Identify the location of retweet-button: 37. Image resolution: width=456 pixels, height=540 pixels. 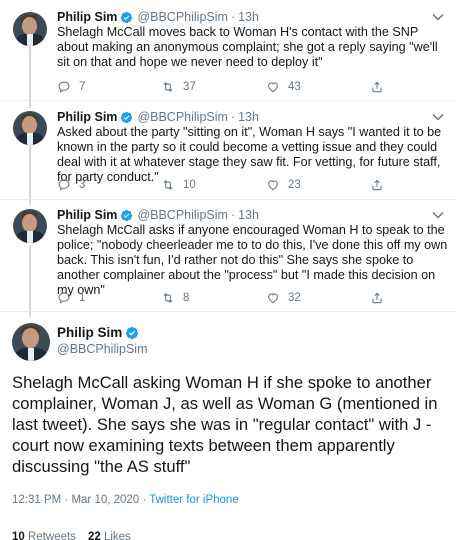
(178, 87).